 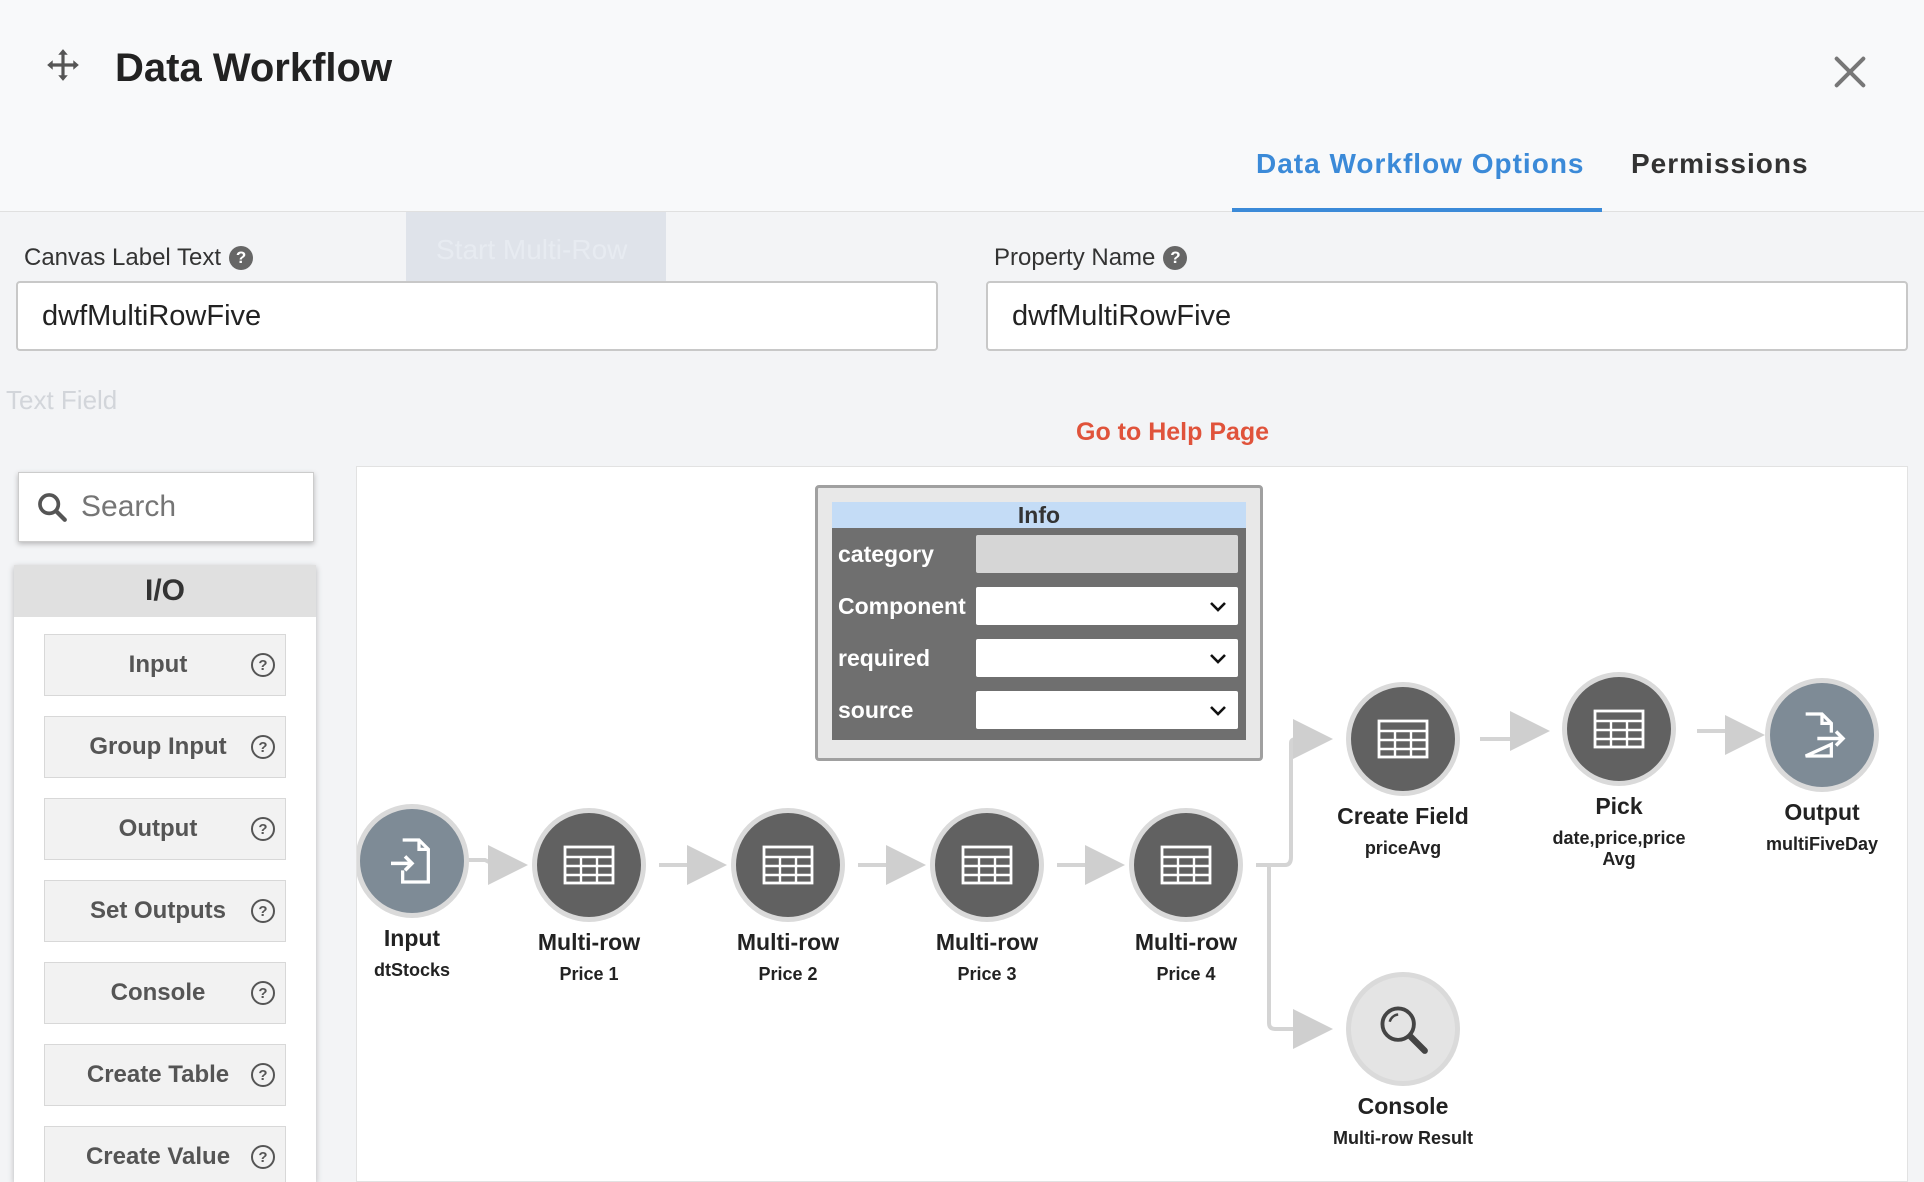 What do you see at coordinates (1186, 974) in the screenshot?
I see `node-subtitle: Price 4` at bounding box center [1186, 974].